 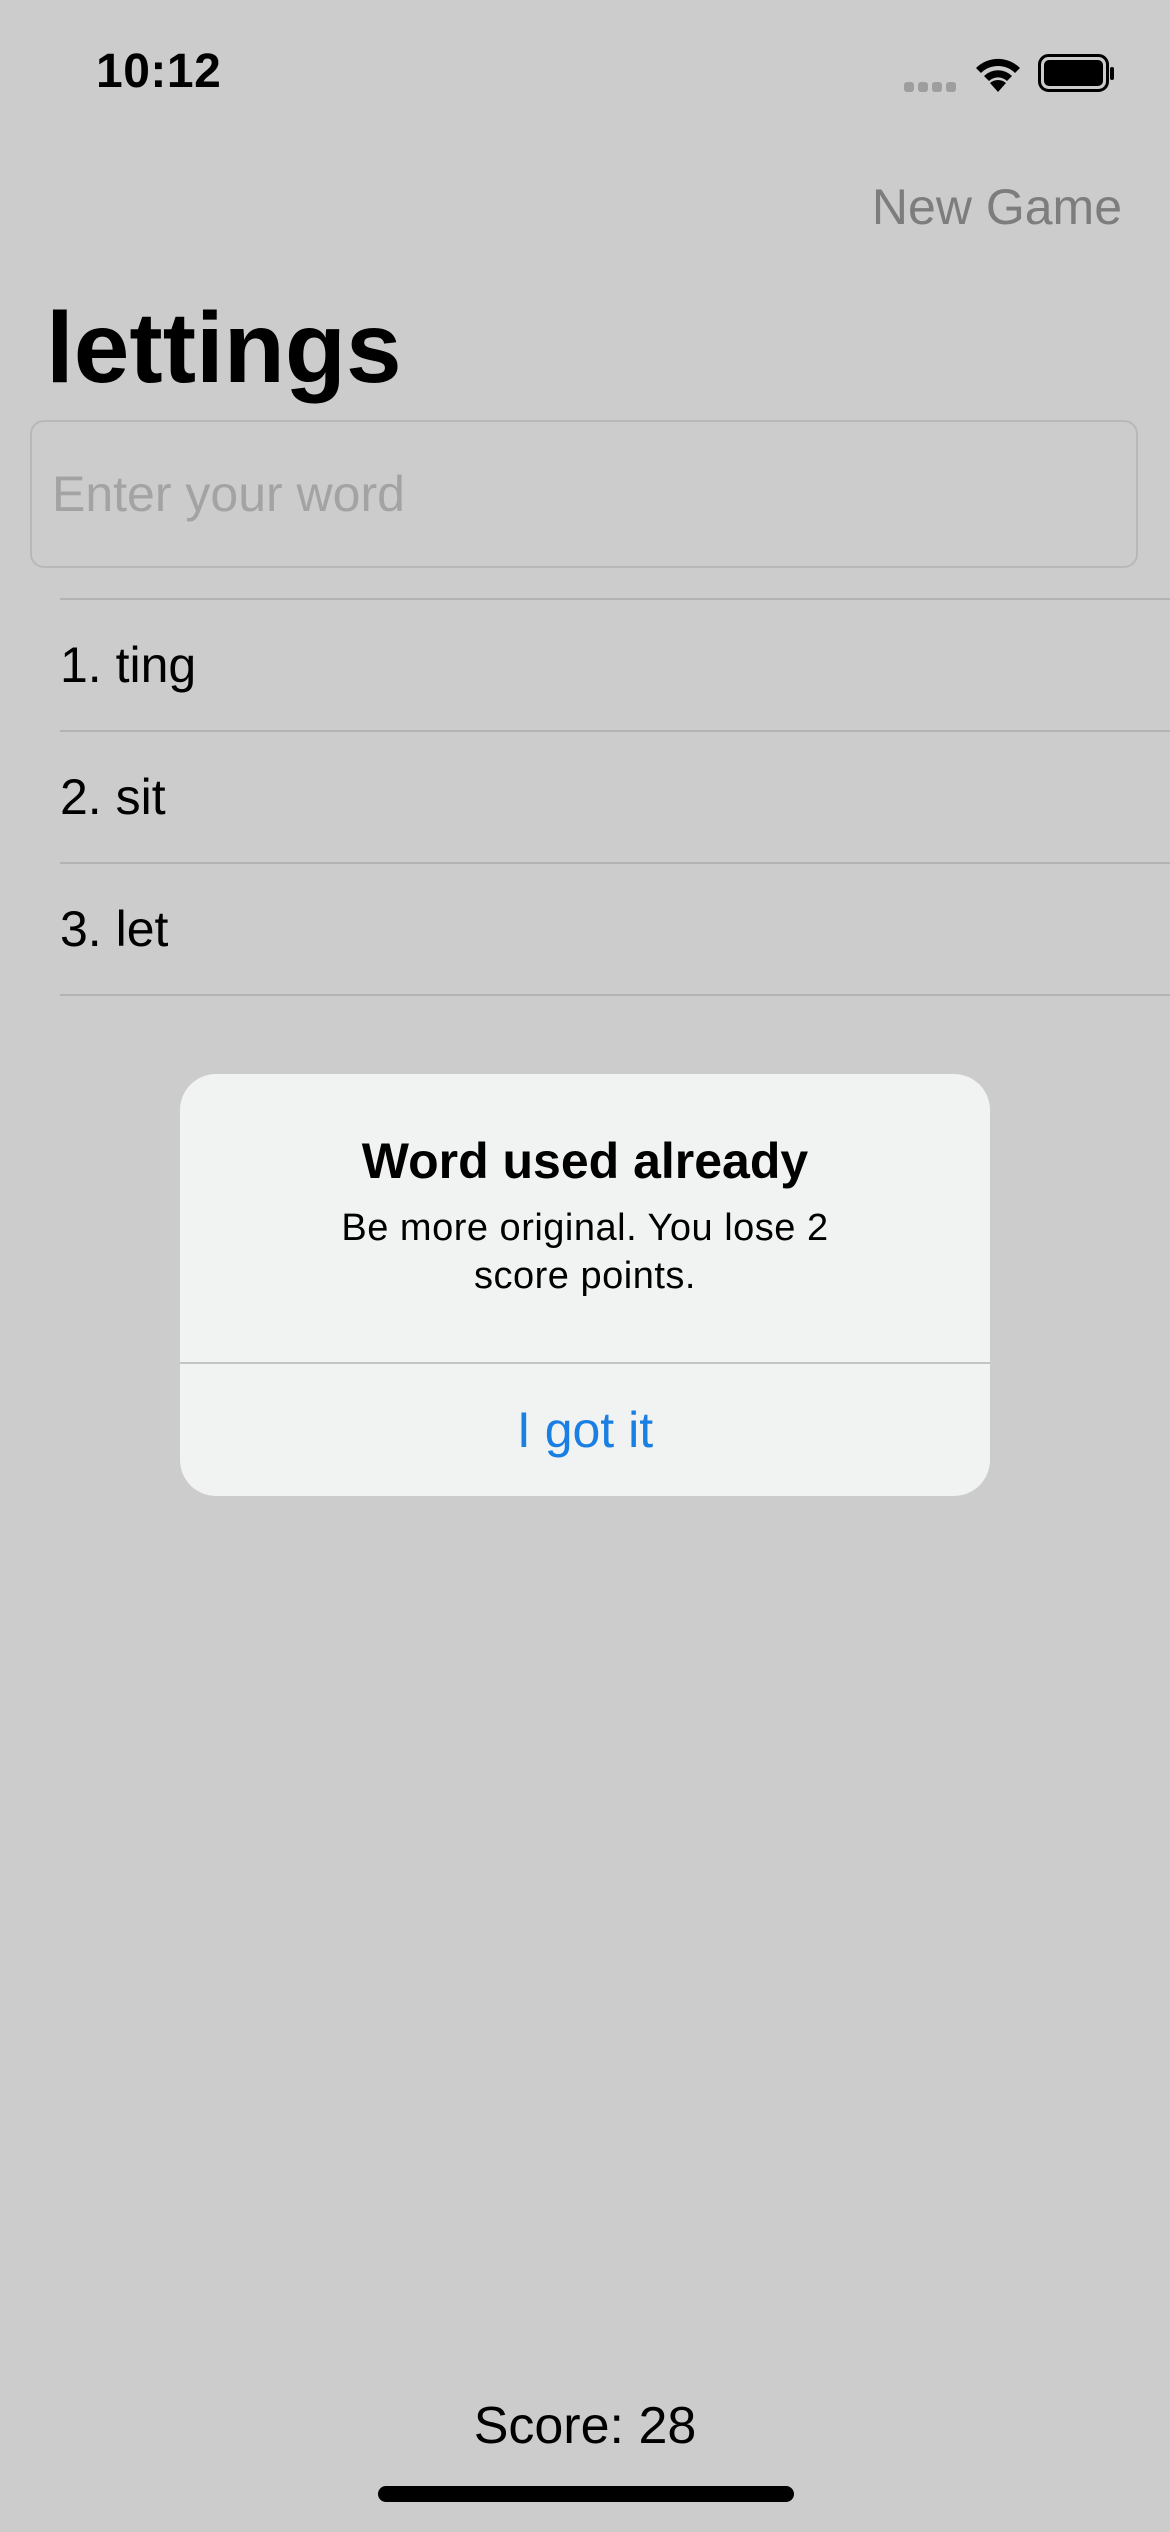 I want to click on list-item: 1. ting, so click(x=615, y=666).